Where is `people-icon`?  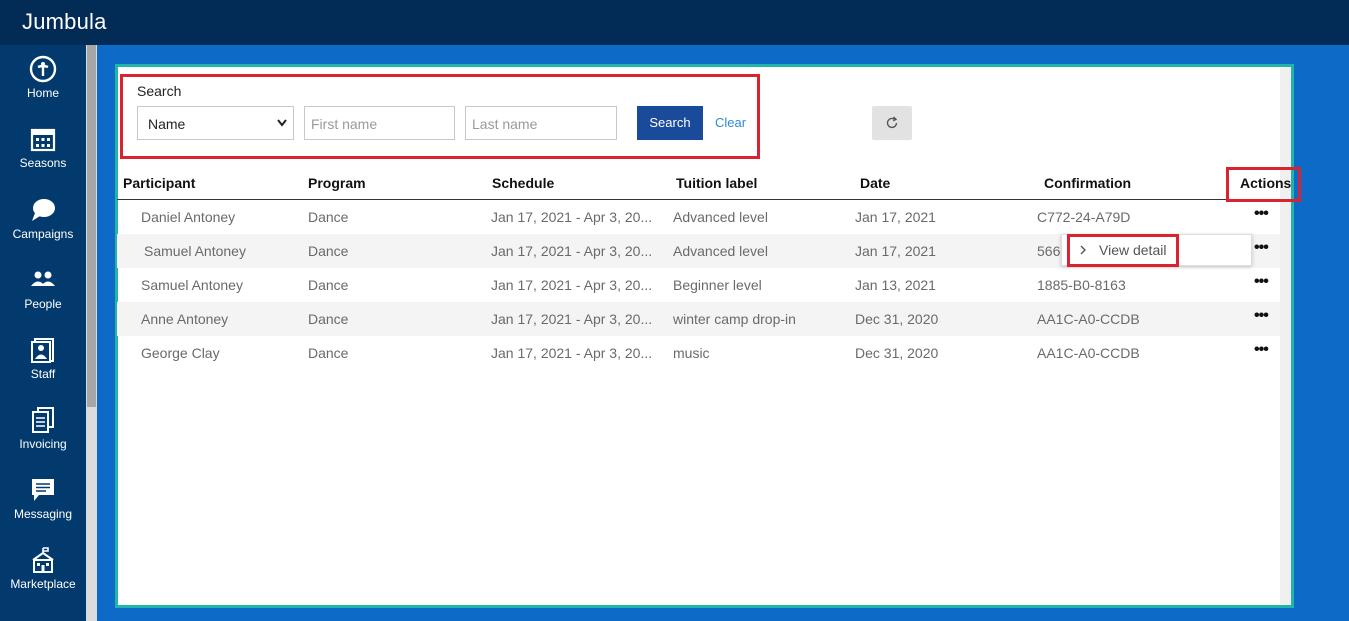 people-icon is located at coordinates (43, 278).